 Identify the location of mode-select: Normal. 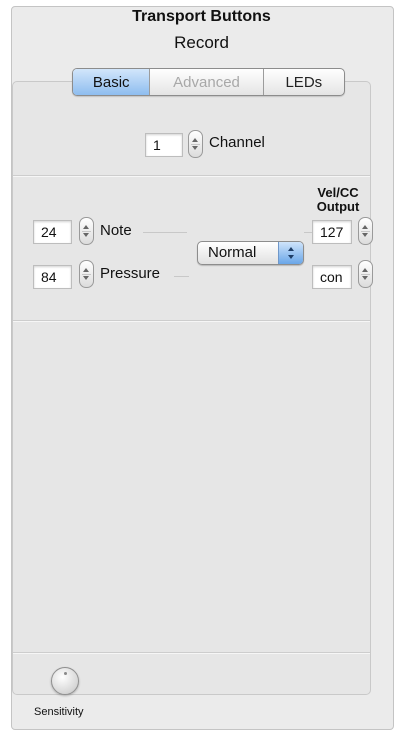
(250, 253).